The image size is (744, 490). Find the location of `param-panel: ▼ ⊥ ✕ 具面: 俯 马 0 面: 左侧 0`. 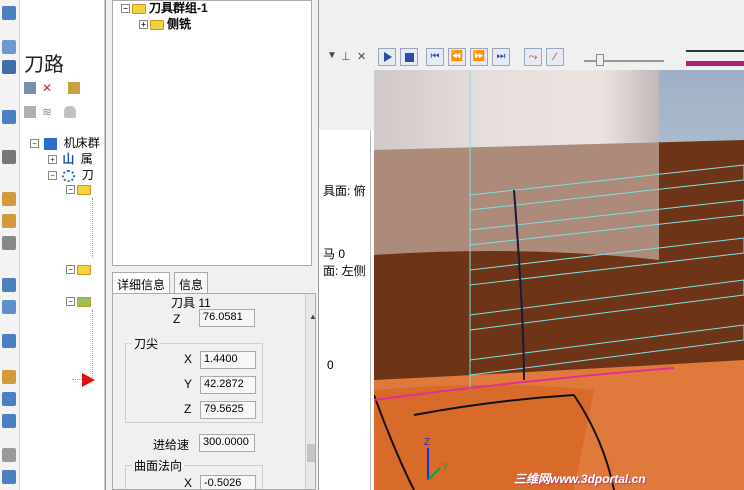

param-panel: ▼ ⊥ ✕ 具面: 俯 马 0 面: 左侧 0 is located at coordinates (346, 245).